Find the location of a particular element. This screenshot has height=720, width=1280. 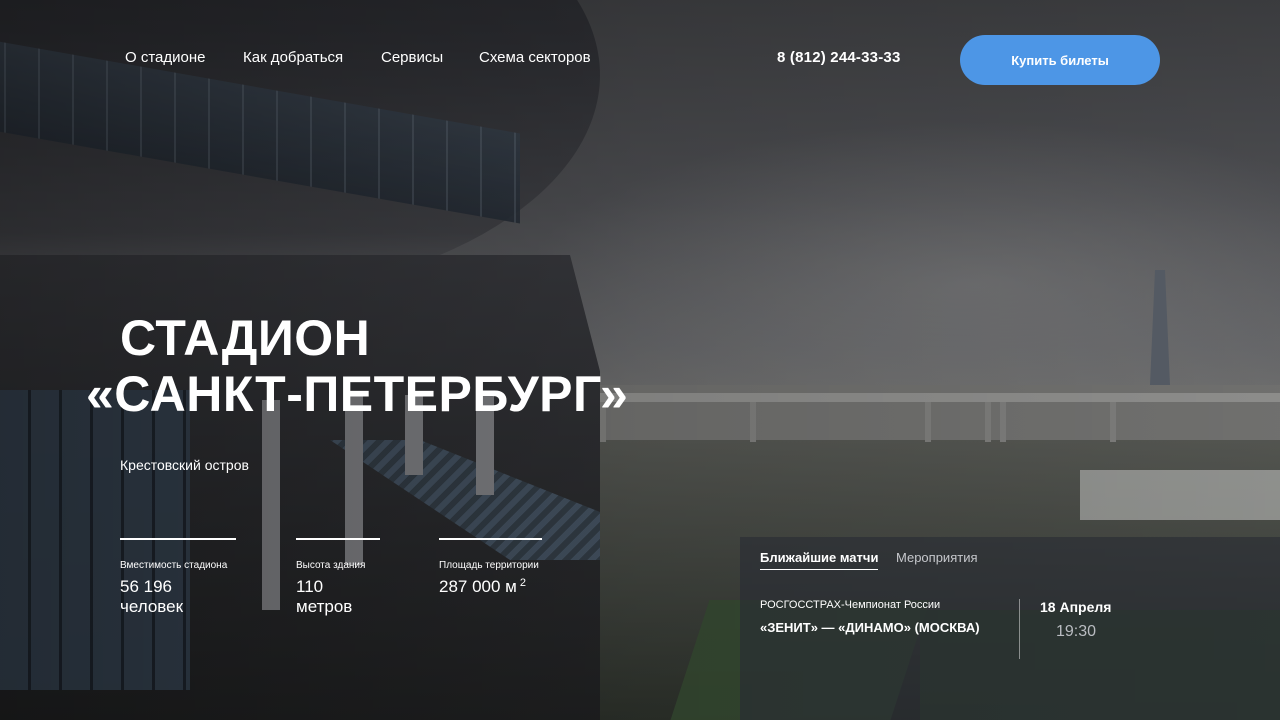

location-subtitle: Крестовский остров is located at coordinates (184, 465).